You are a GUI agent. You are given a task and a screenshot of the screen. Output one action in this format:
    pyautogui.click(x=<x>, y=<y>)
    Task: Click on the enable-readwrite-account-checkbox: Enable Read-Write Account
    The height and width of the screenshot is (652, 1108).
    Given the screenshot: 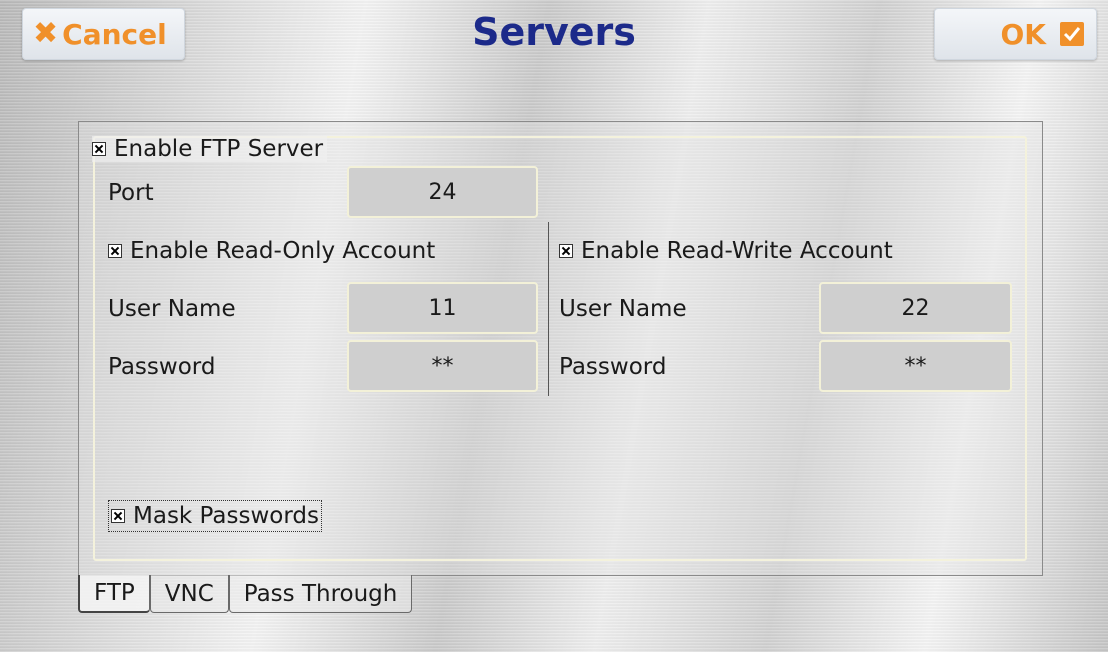 What is the action you would take?
    pyautogui.click(x=726, y=251)
    